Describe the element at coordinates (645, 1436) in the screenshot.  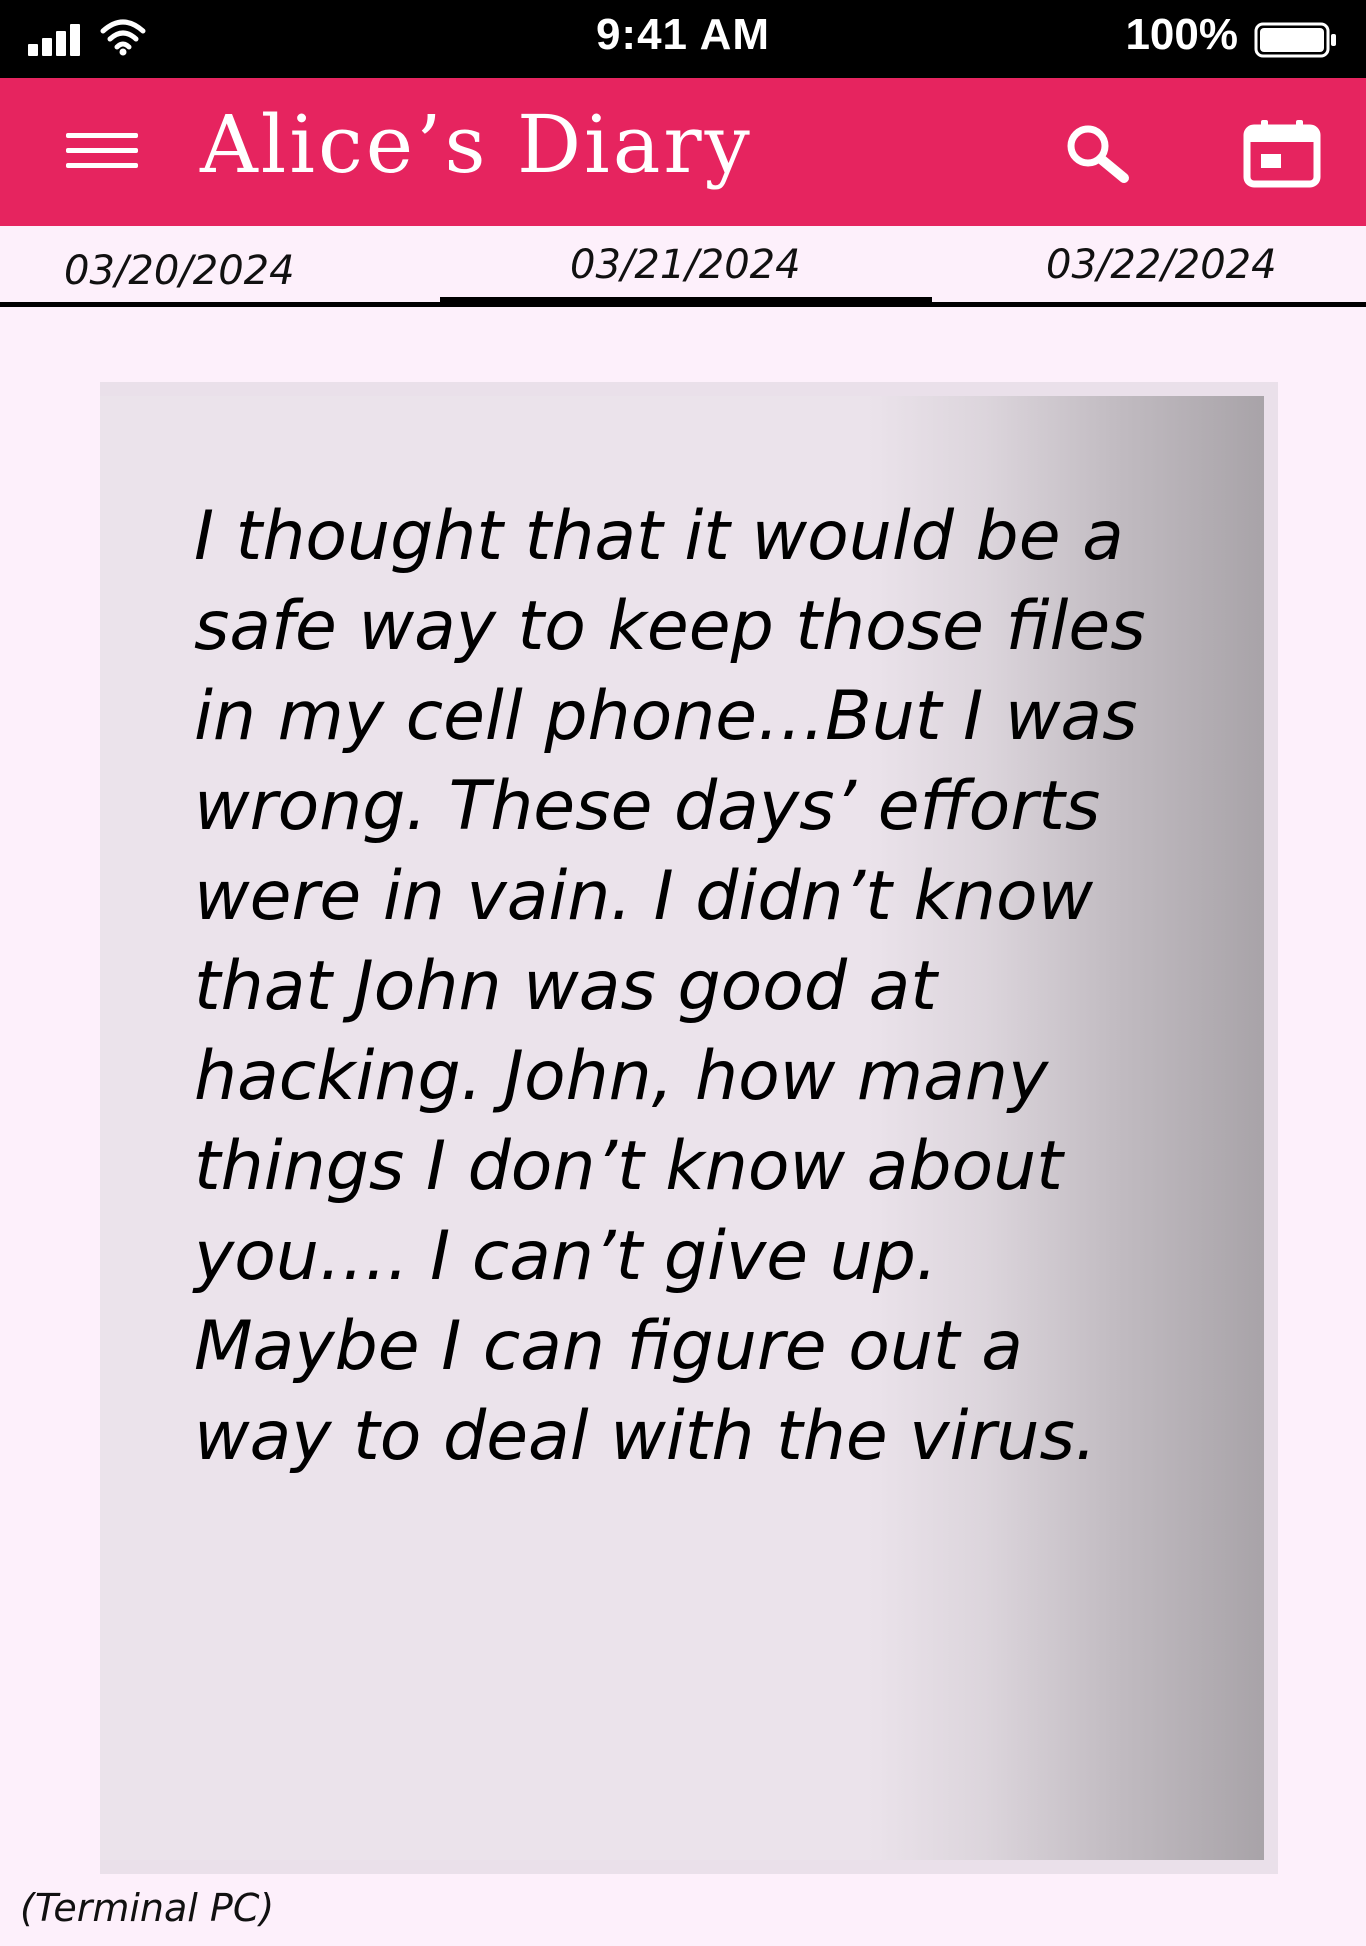
I see `entry-line: way to deal with the virus.` at that location.